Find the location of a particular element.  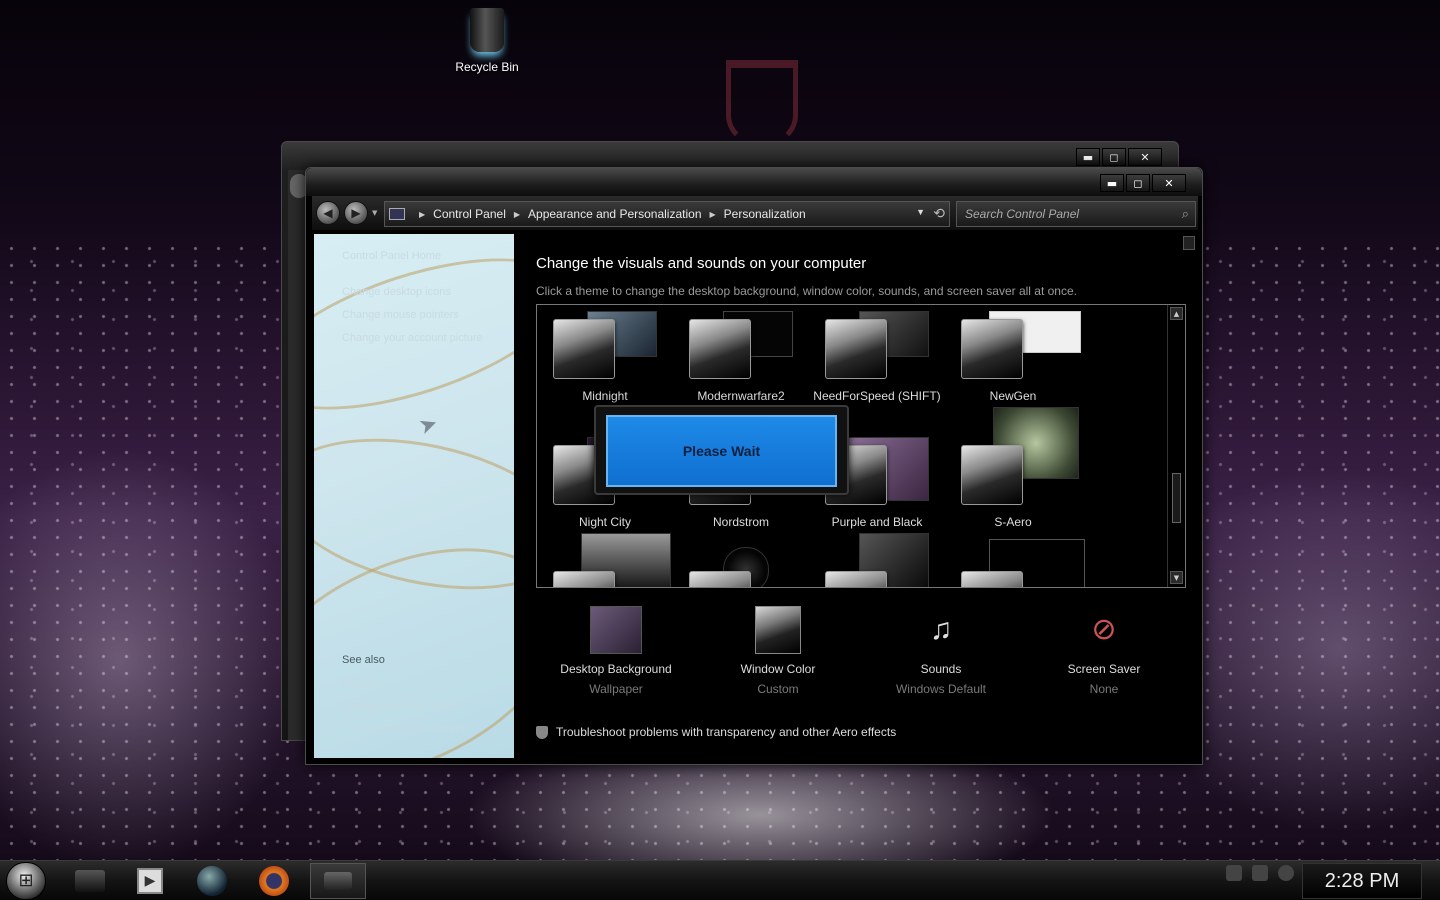

tile-title: Desktop Background is located at coordinates (616, 669).